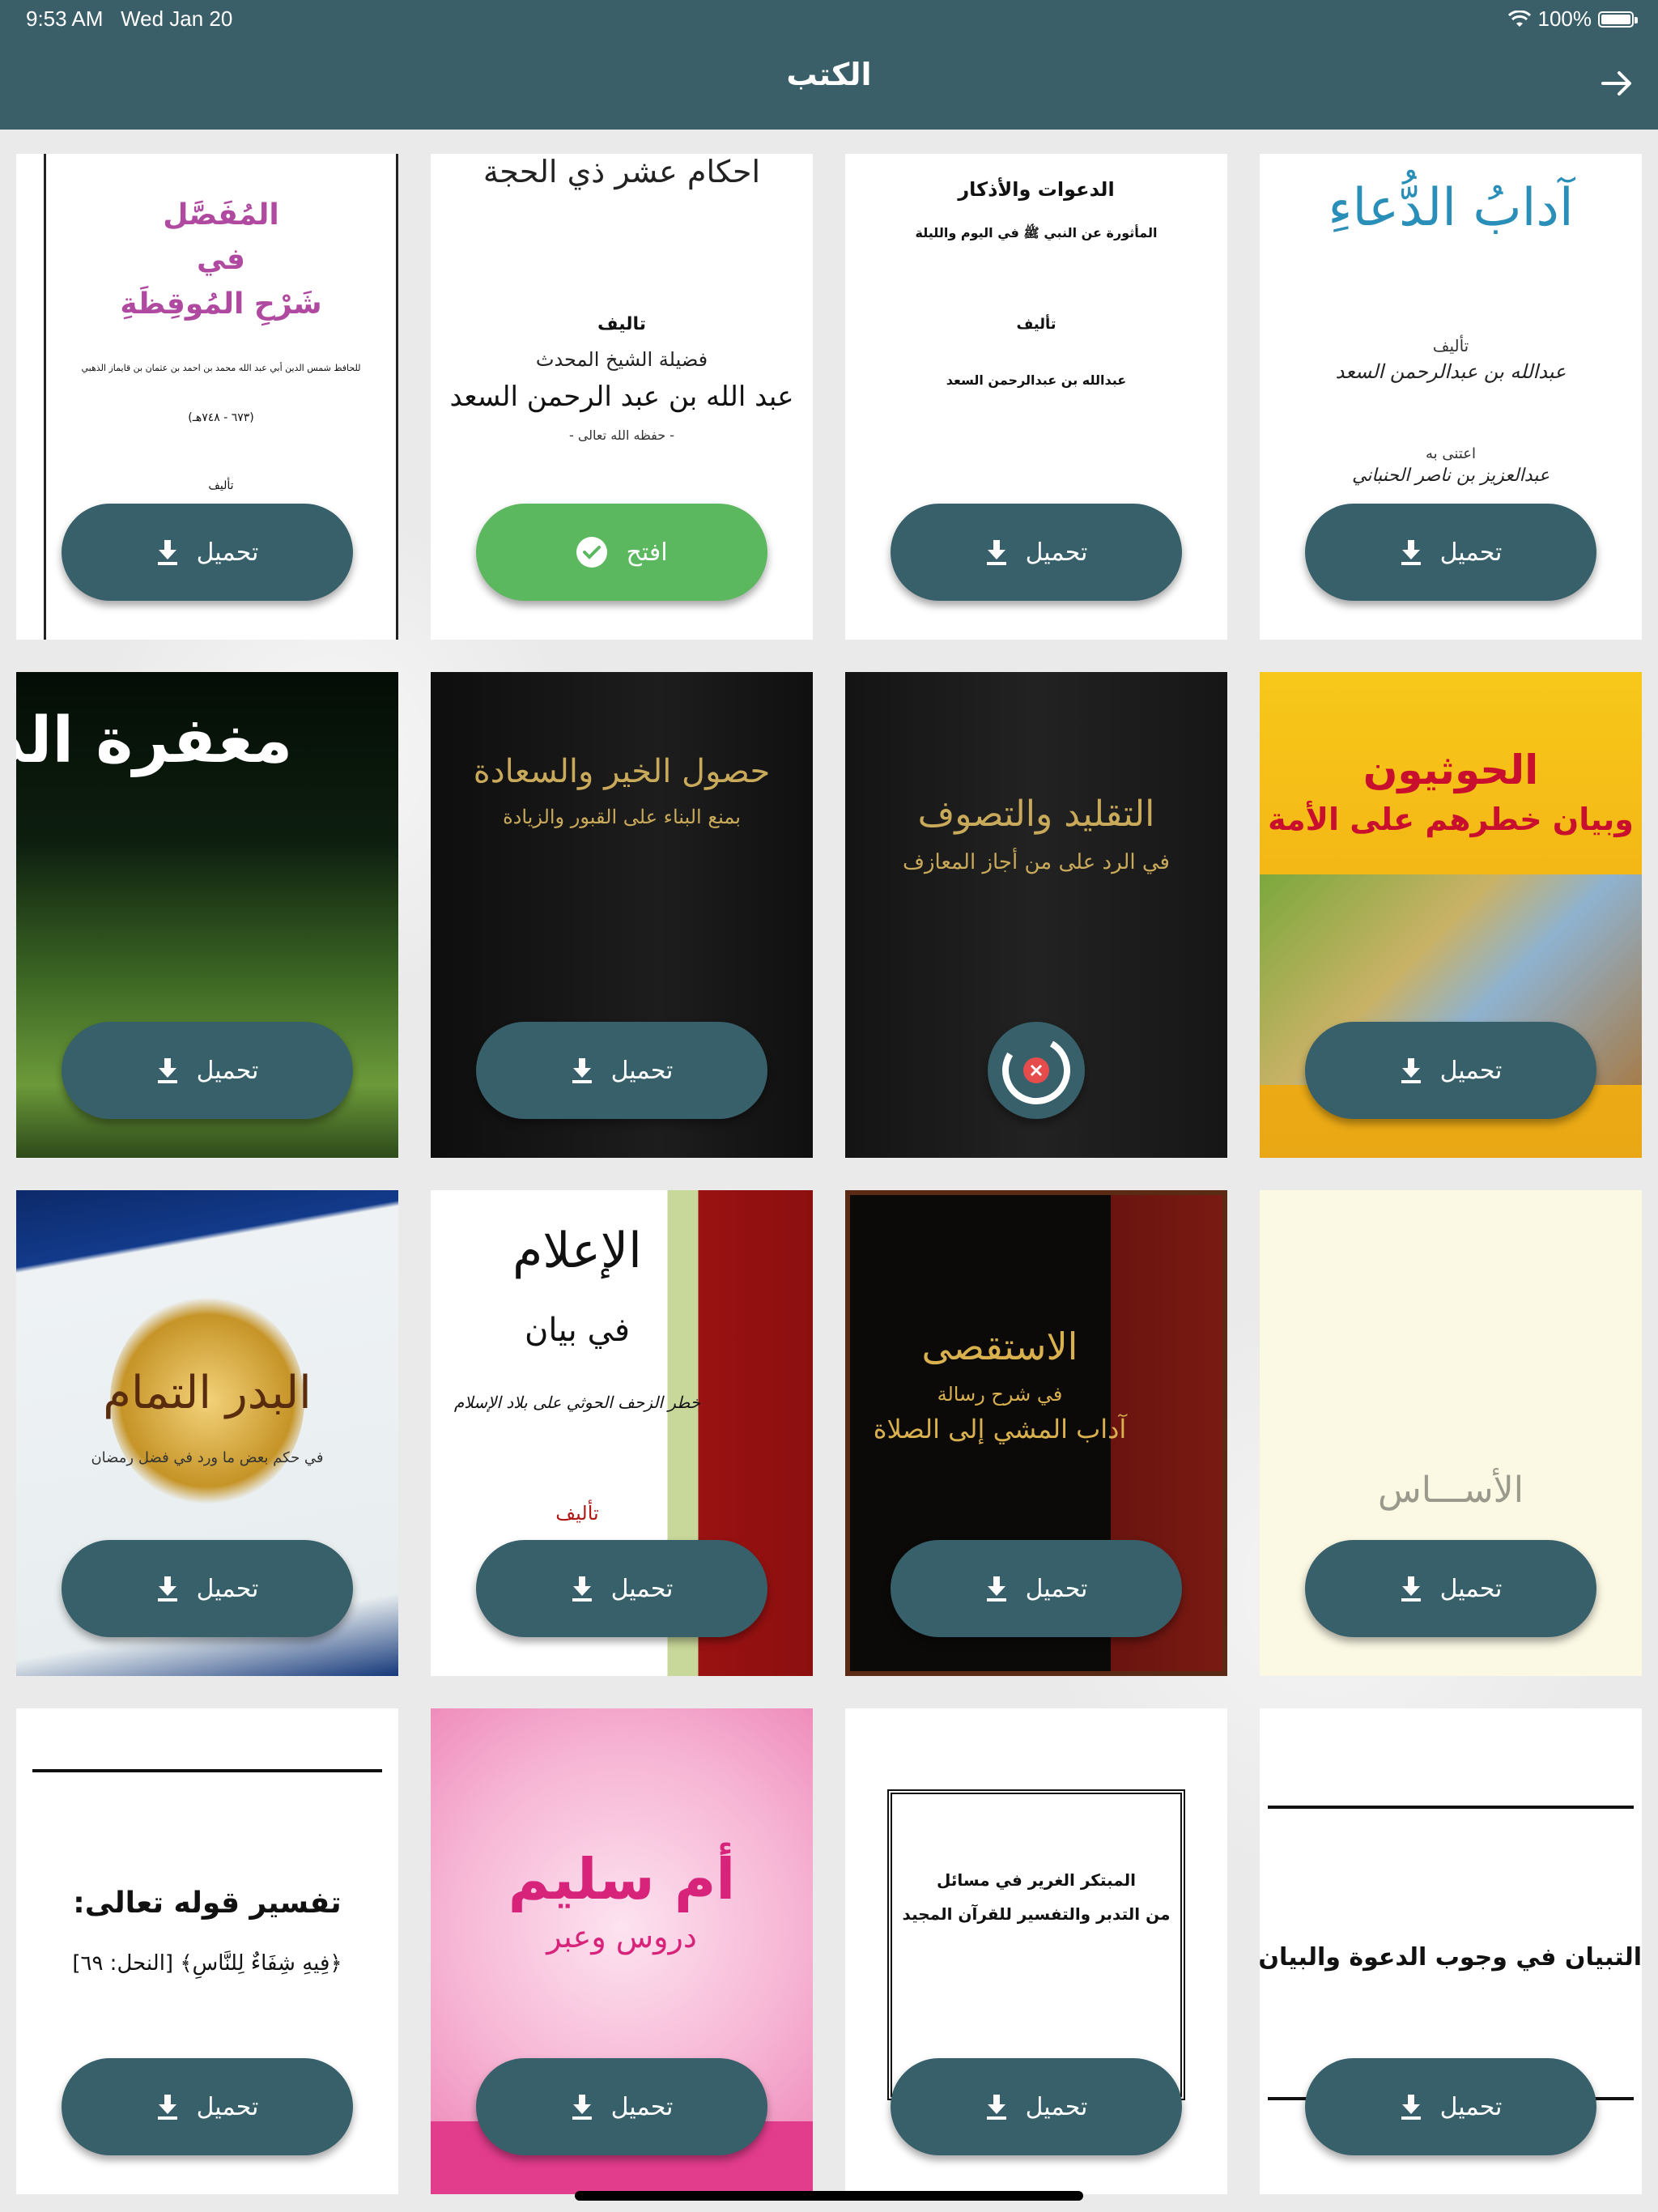  I want to click on book-title: التقليد والتصوف, so click(1036, 814).